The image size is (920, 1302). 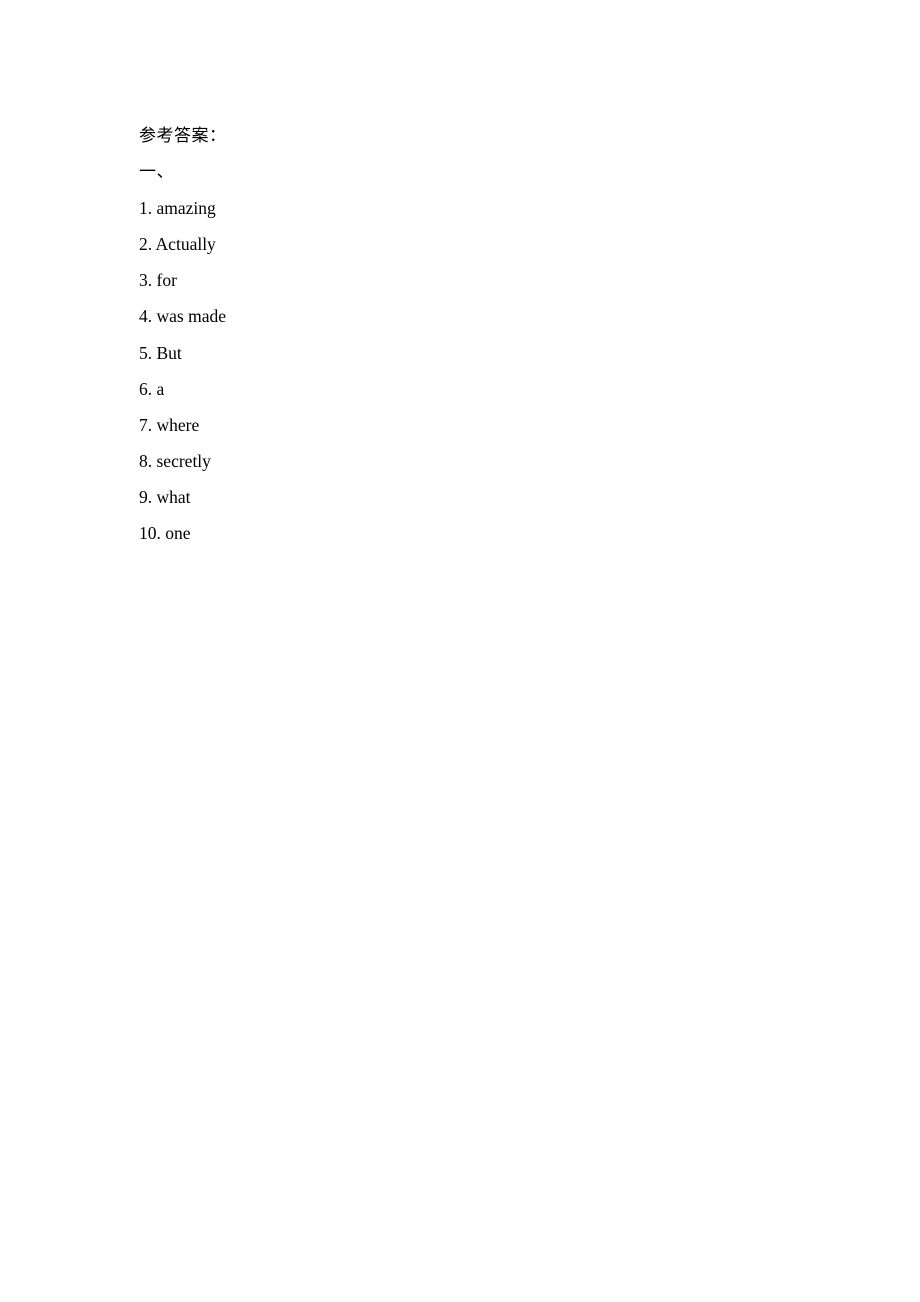 What do you see at coordinates (156, 172) in the screenshot?
I see `section-heading: 一、` at bounding box center [156, 172].